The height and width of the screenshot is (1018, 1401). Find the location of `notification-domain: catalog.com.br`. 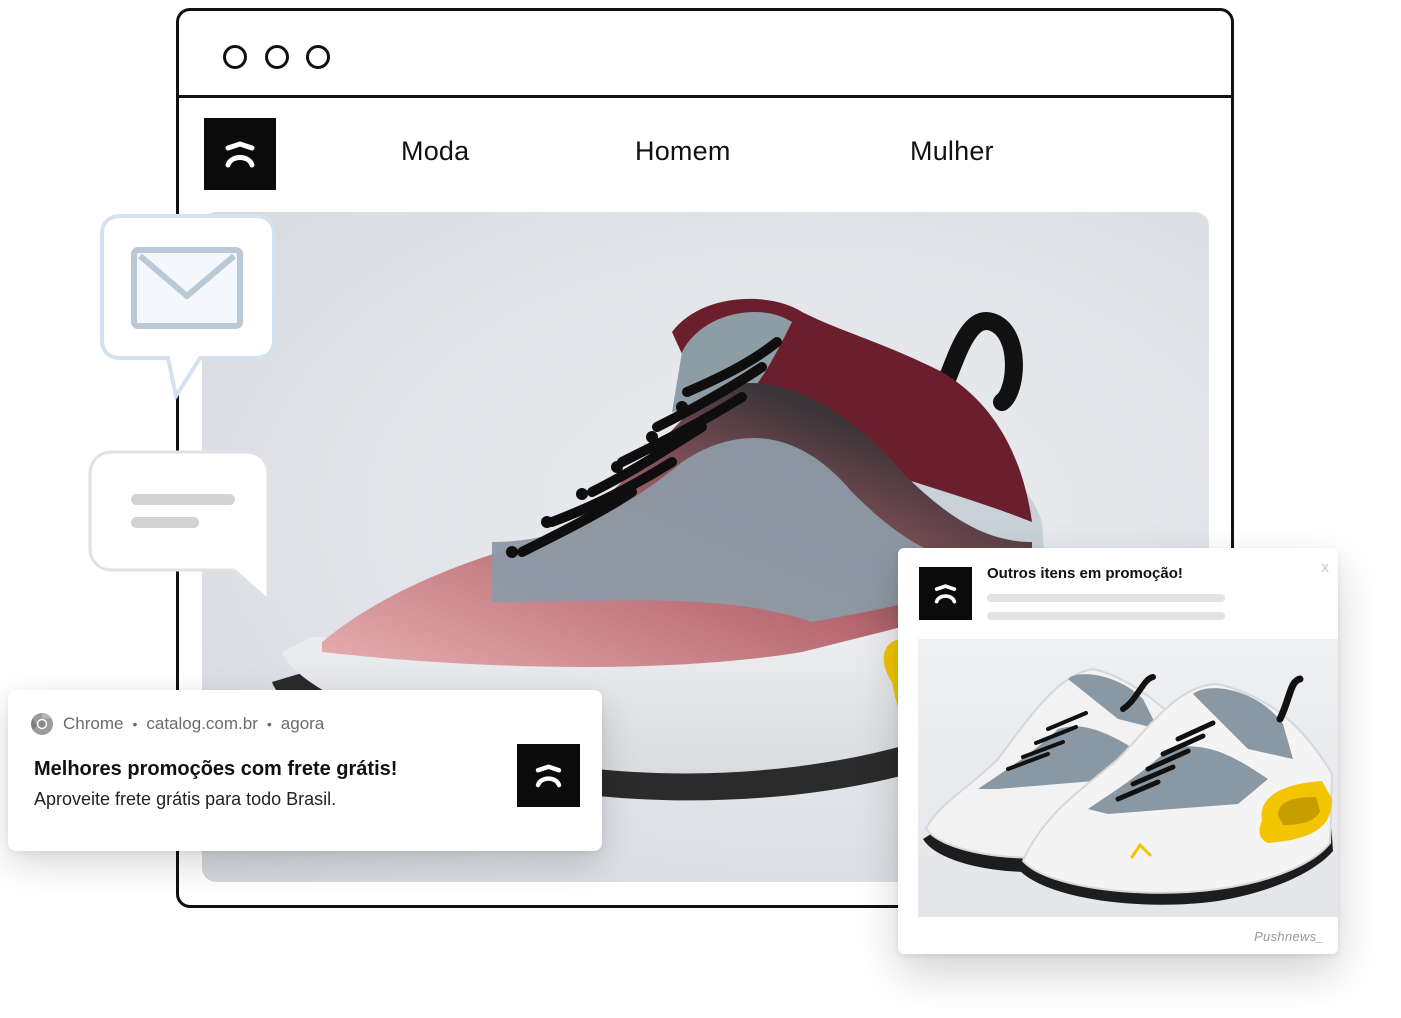

notification-domain: catalog.com.br is located at coordinates (202, 723).